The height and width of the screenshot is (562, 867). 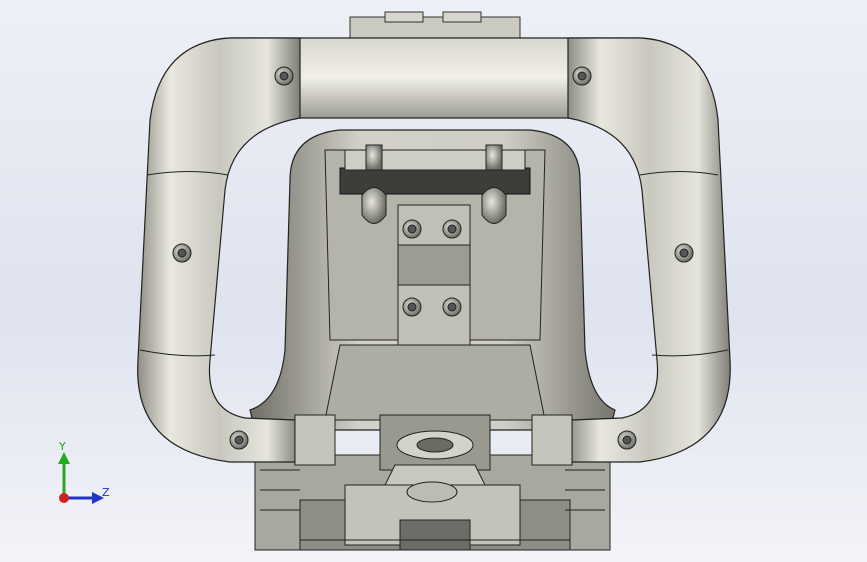 I want to click on y-axis-label: Y, so click(x=62, y=446).